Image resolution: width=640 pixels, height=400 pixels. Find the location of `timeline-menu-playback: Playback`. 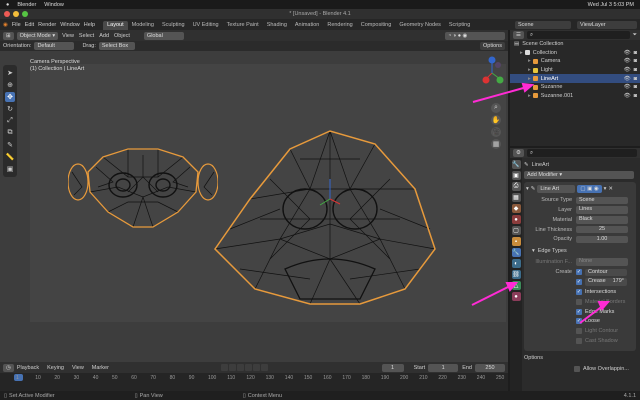

timeline-menu-playback: Playback is located at coordinates (28, 368).